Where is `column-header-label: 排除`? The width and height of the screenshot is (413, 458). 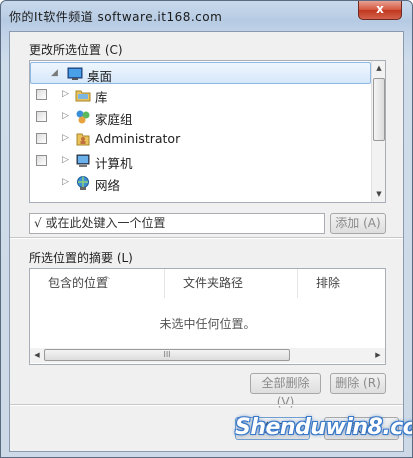 column-header-label: 排除 is located at coordinates (328, 283).